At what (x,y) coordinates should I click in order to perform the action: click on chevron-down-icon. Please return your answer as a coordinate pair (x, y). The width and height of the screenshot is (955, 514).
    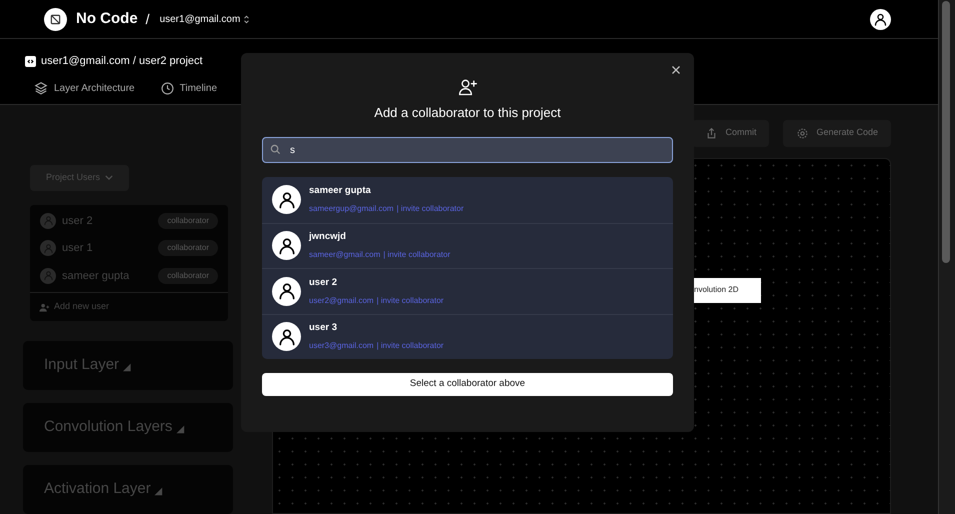
    Looking at the image, I should click on (109, 177).